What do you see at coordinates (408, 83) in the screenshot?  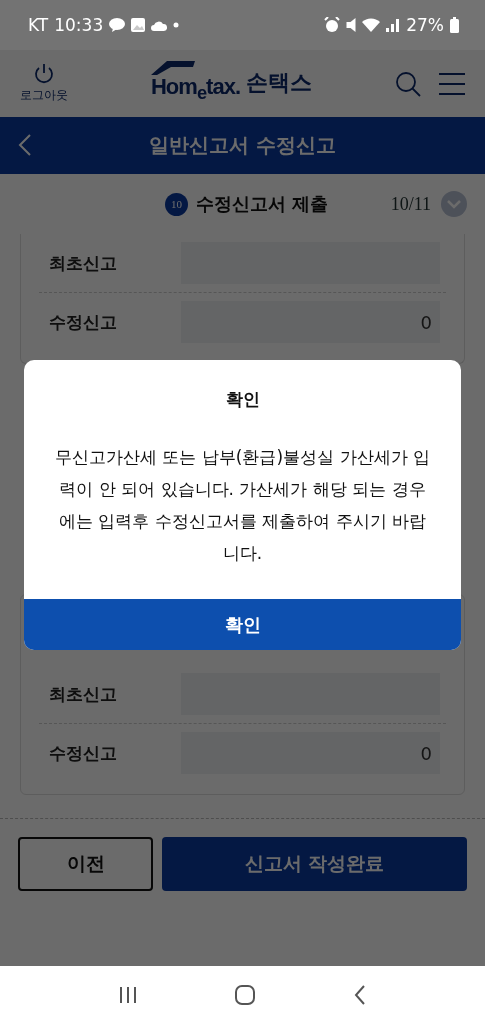 I see `search-icon` at bounding box center [408, 83].